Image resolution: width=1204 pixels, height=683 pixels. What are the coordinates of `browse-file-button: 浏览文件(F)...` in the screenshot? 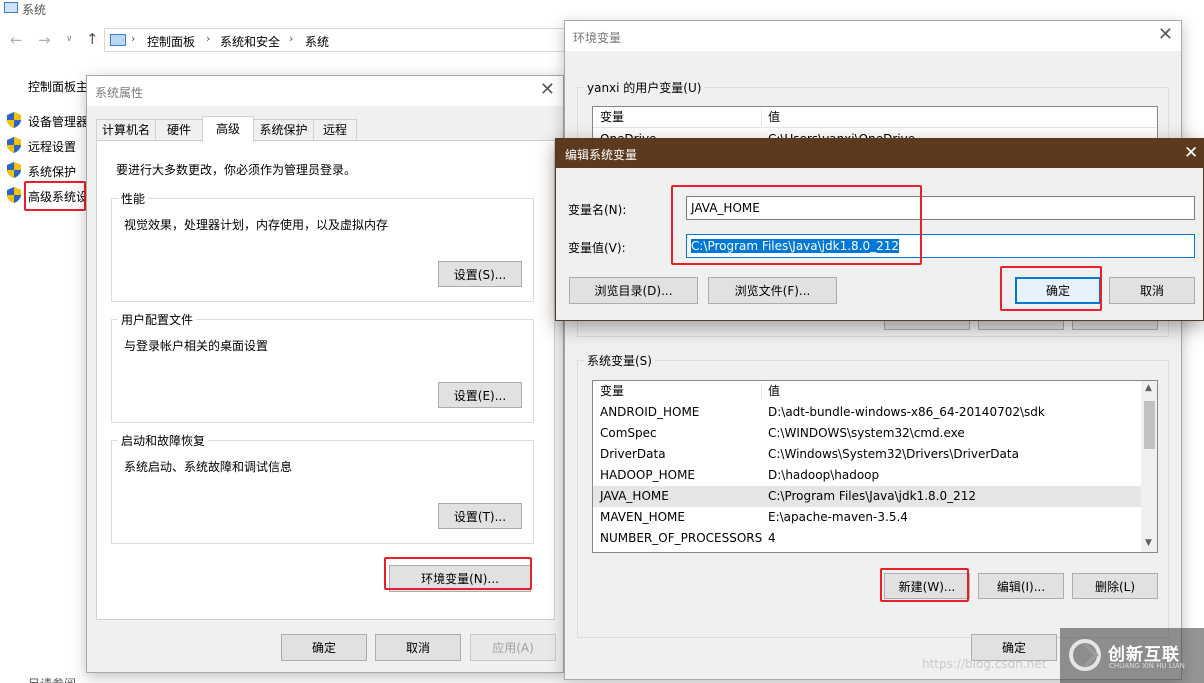 It's located at (772, 290).